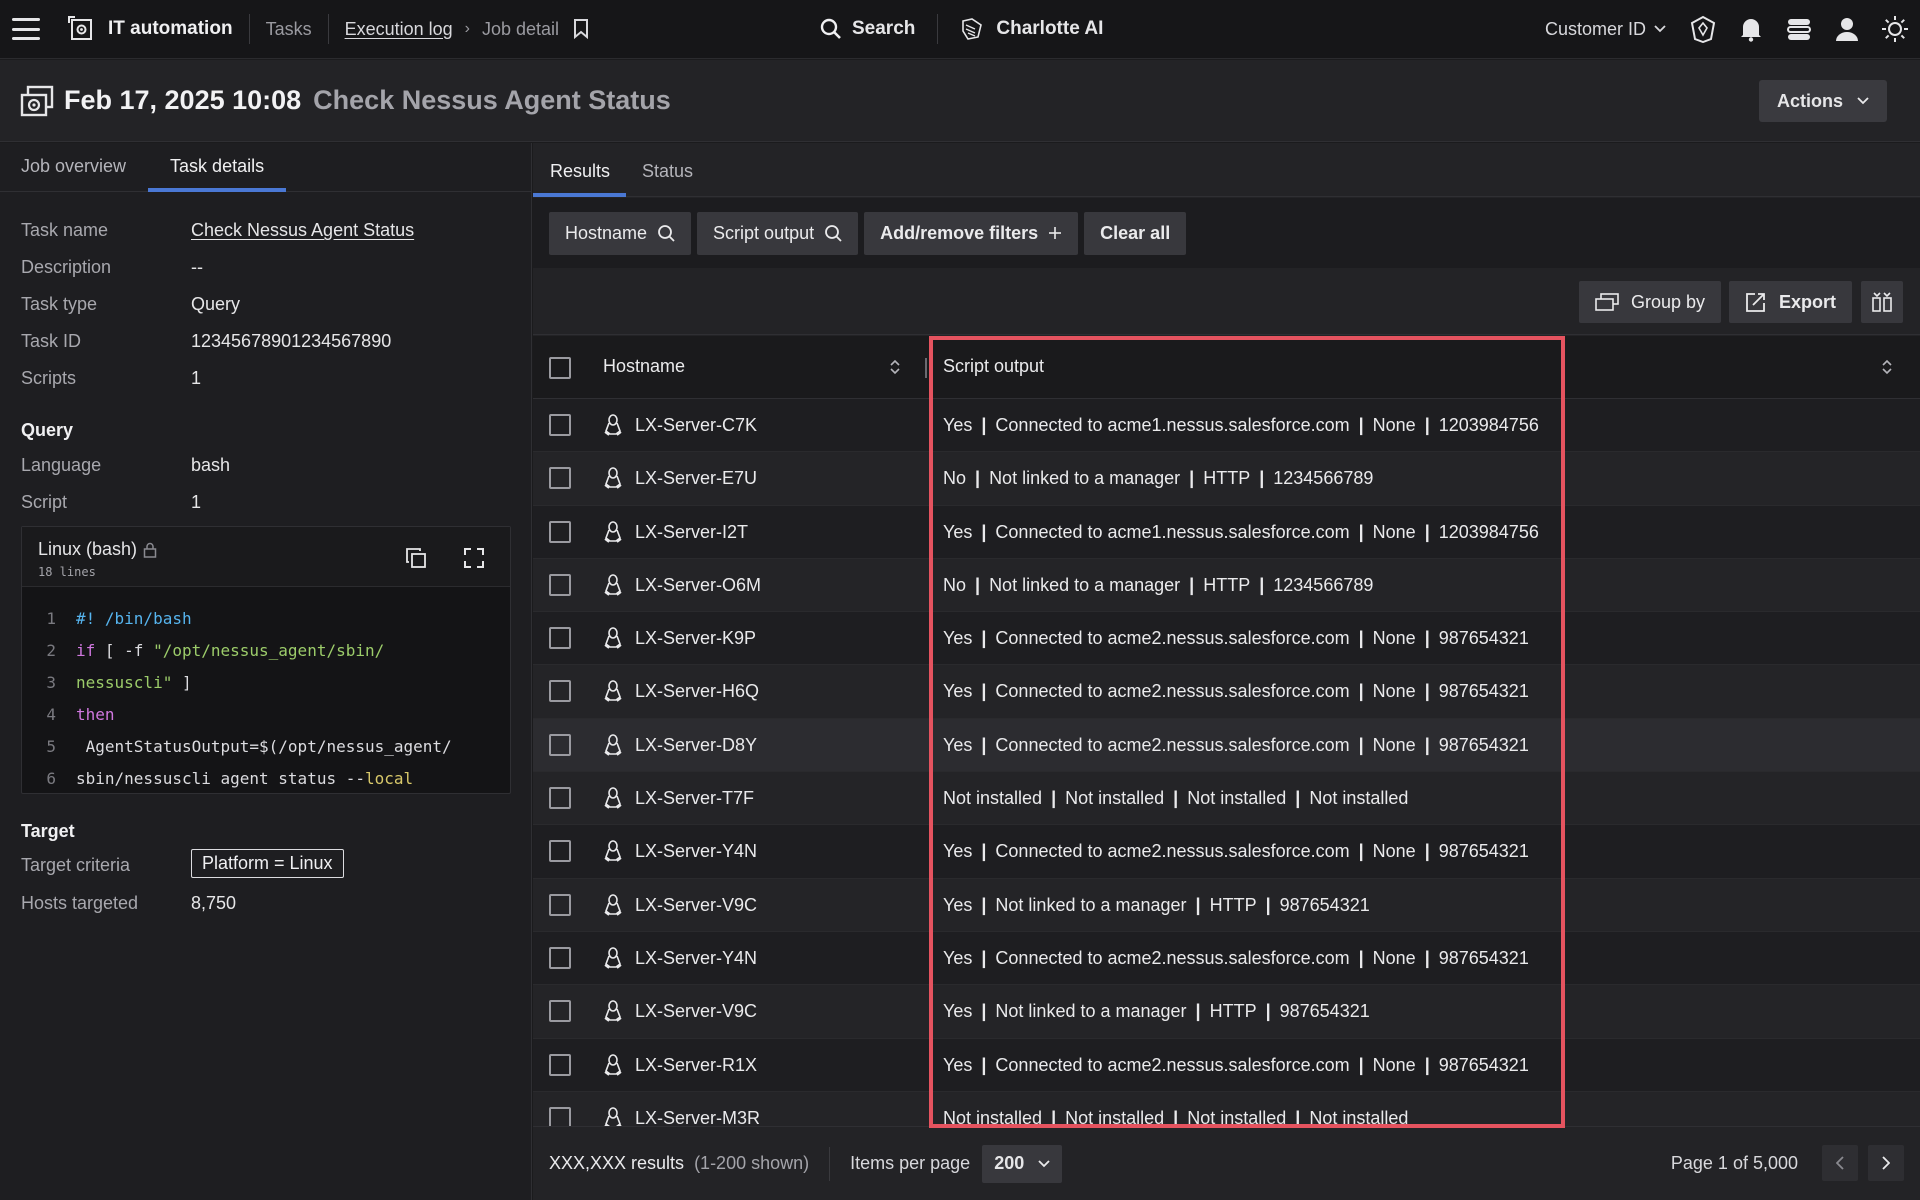 This screenshot has height=1200, width=1920. I want to click on items-per-page-select: 200, so click(1022, 1163).